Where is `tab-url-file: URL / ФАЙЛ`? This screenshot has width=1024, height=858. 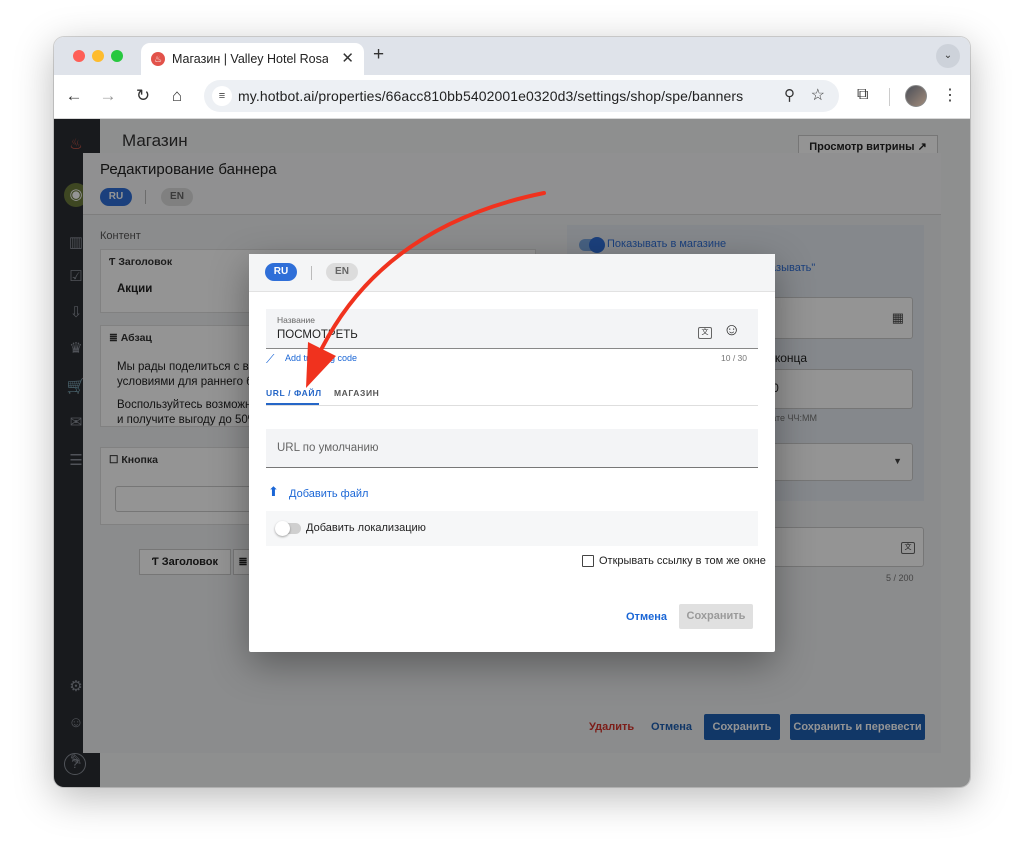 tab-url-file: URL / ФАЙЛ is located at coordinates (294, 393).